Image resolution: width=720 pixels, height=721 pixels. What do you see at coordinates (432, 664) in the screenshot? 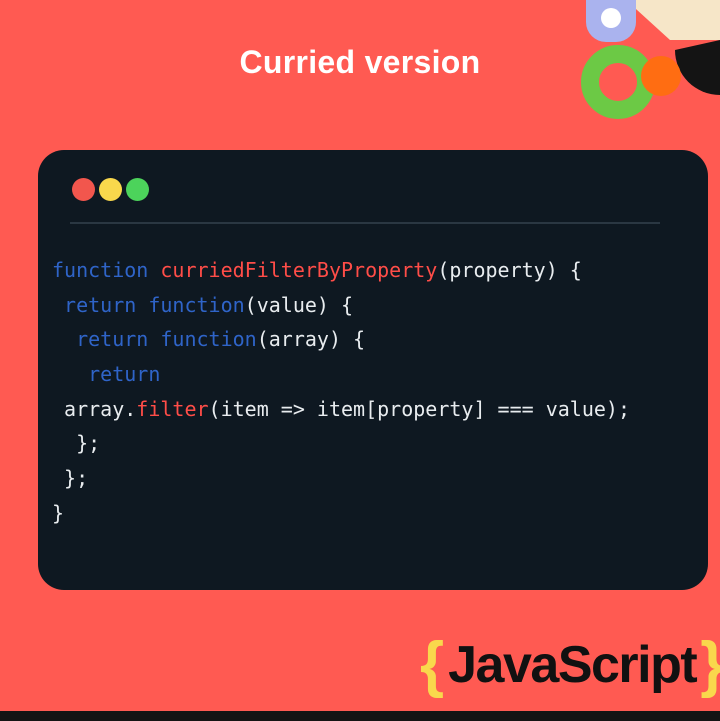
I see `open-brace: {` at bounding box center [432, 664].